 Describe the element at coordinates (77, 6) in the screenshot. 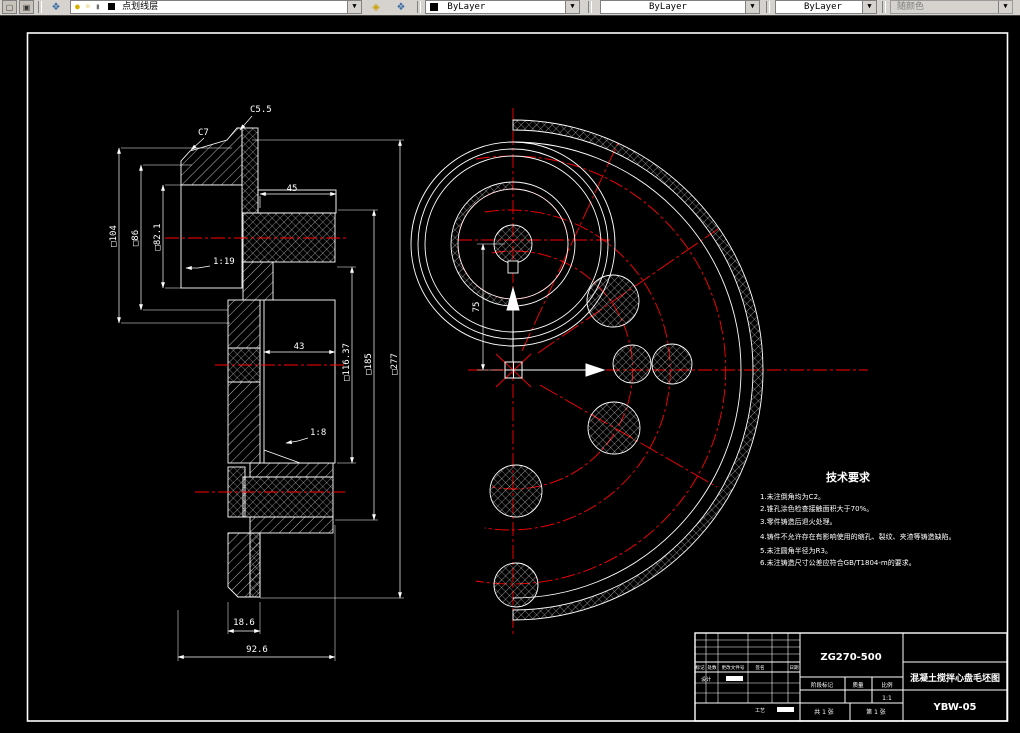

I see `layer-on-icon: ●` at that location.